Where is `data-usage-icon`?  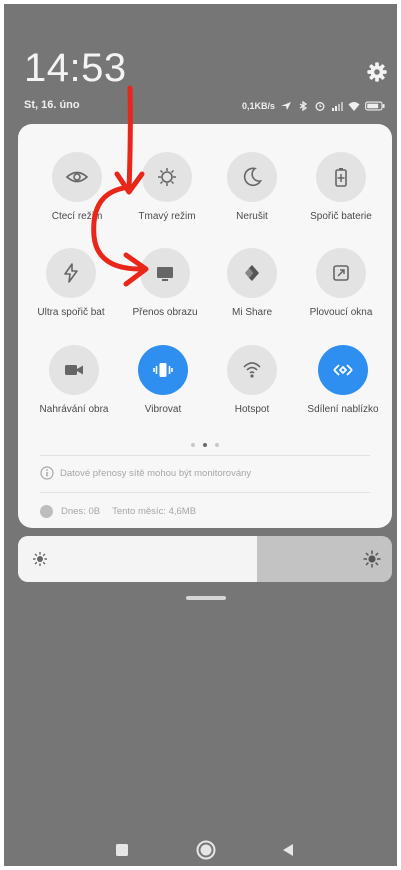 data-usage-icon is located at coordinates (46, 511).